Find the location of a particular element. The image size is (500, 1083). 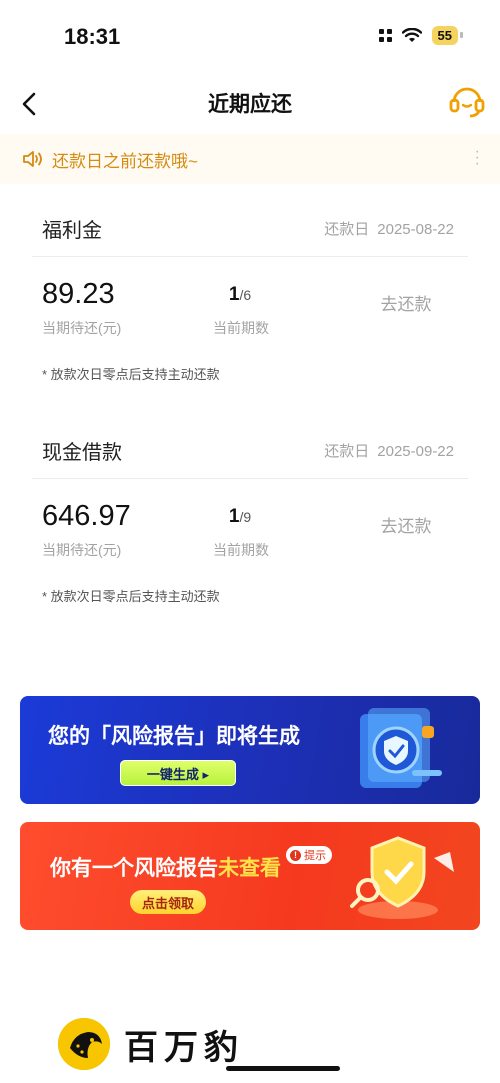

risk-report-generate-banner: 您的「风险报告」即将生成 一键生成 ▸ is located at coordinates (250, 750).